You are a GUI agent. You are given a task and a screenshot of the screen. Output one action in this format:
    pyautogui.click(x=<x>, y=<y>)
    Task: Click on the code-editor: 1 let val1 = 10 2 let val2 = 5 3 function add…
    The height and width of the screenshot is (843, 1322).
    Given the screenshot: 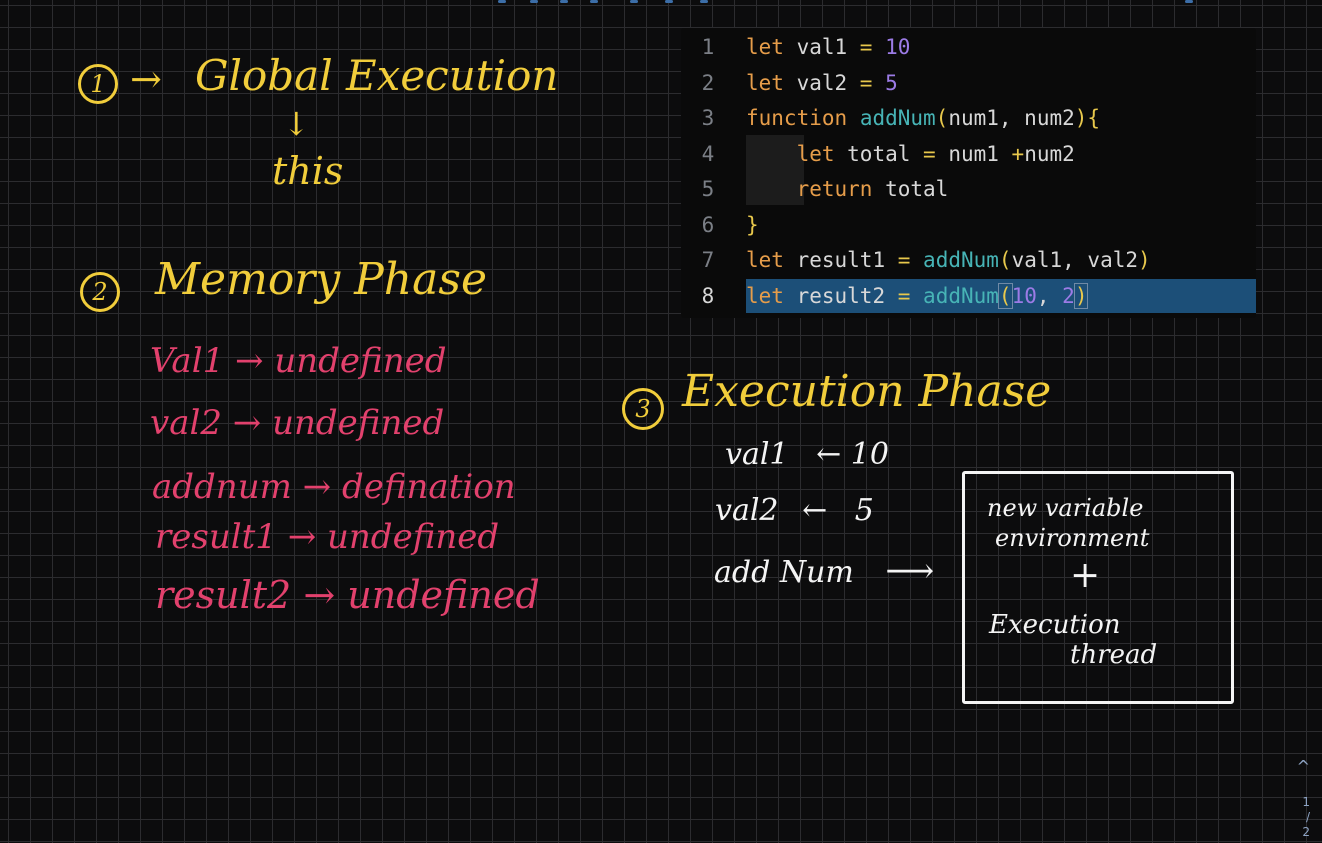 What is the action you would take?
    pyautogui.click(x=968, y=173)
    